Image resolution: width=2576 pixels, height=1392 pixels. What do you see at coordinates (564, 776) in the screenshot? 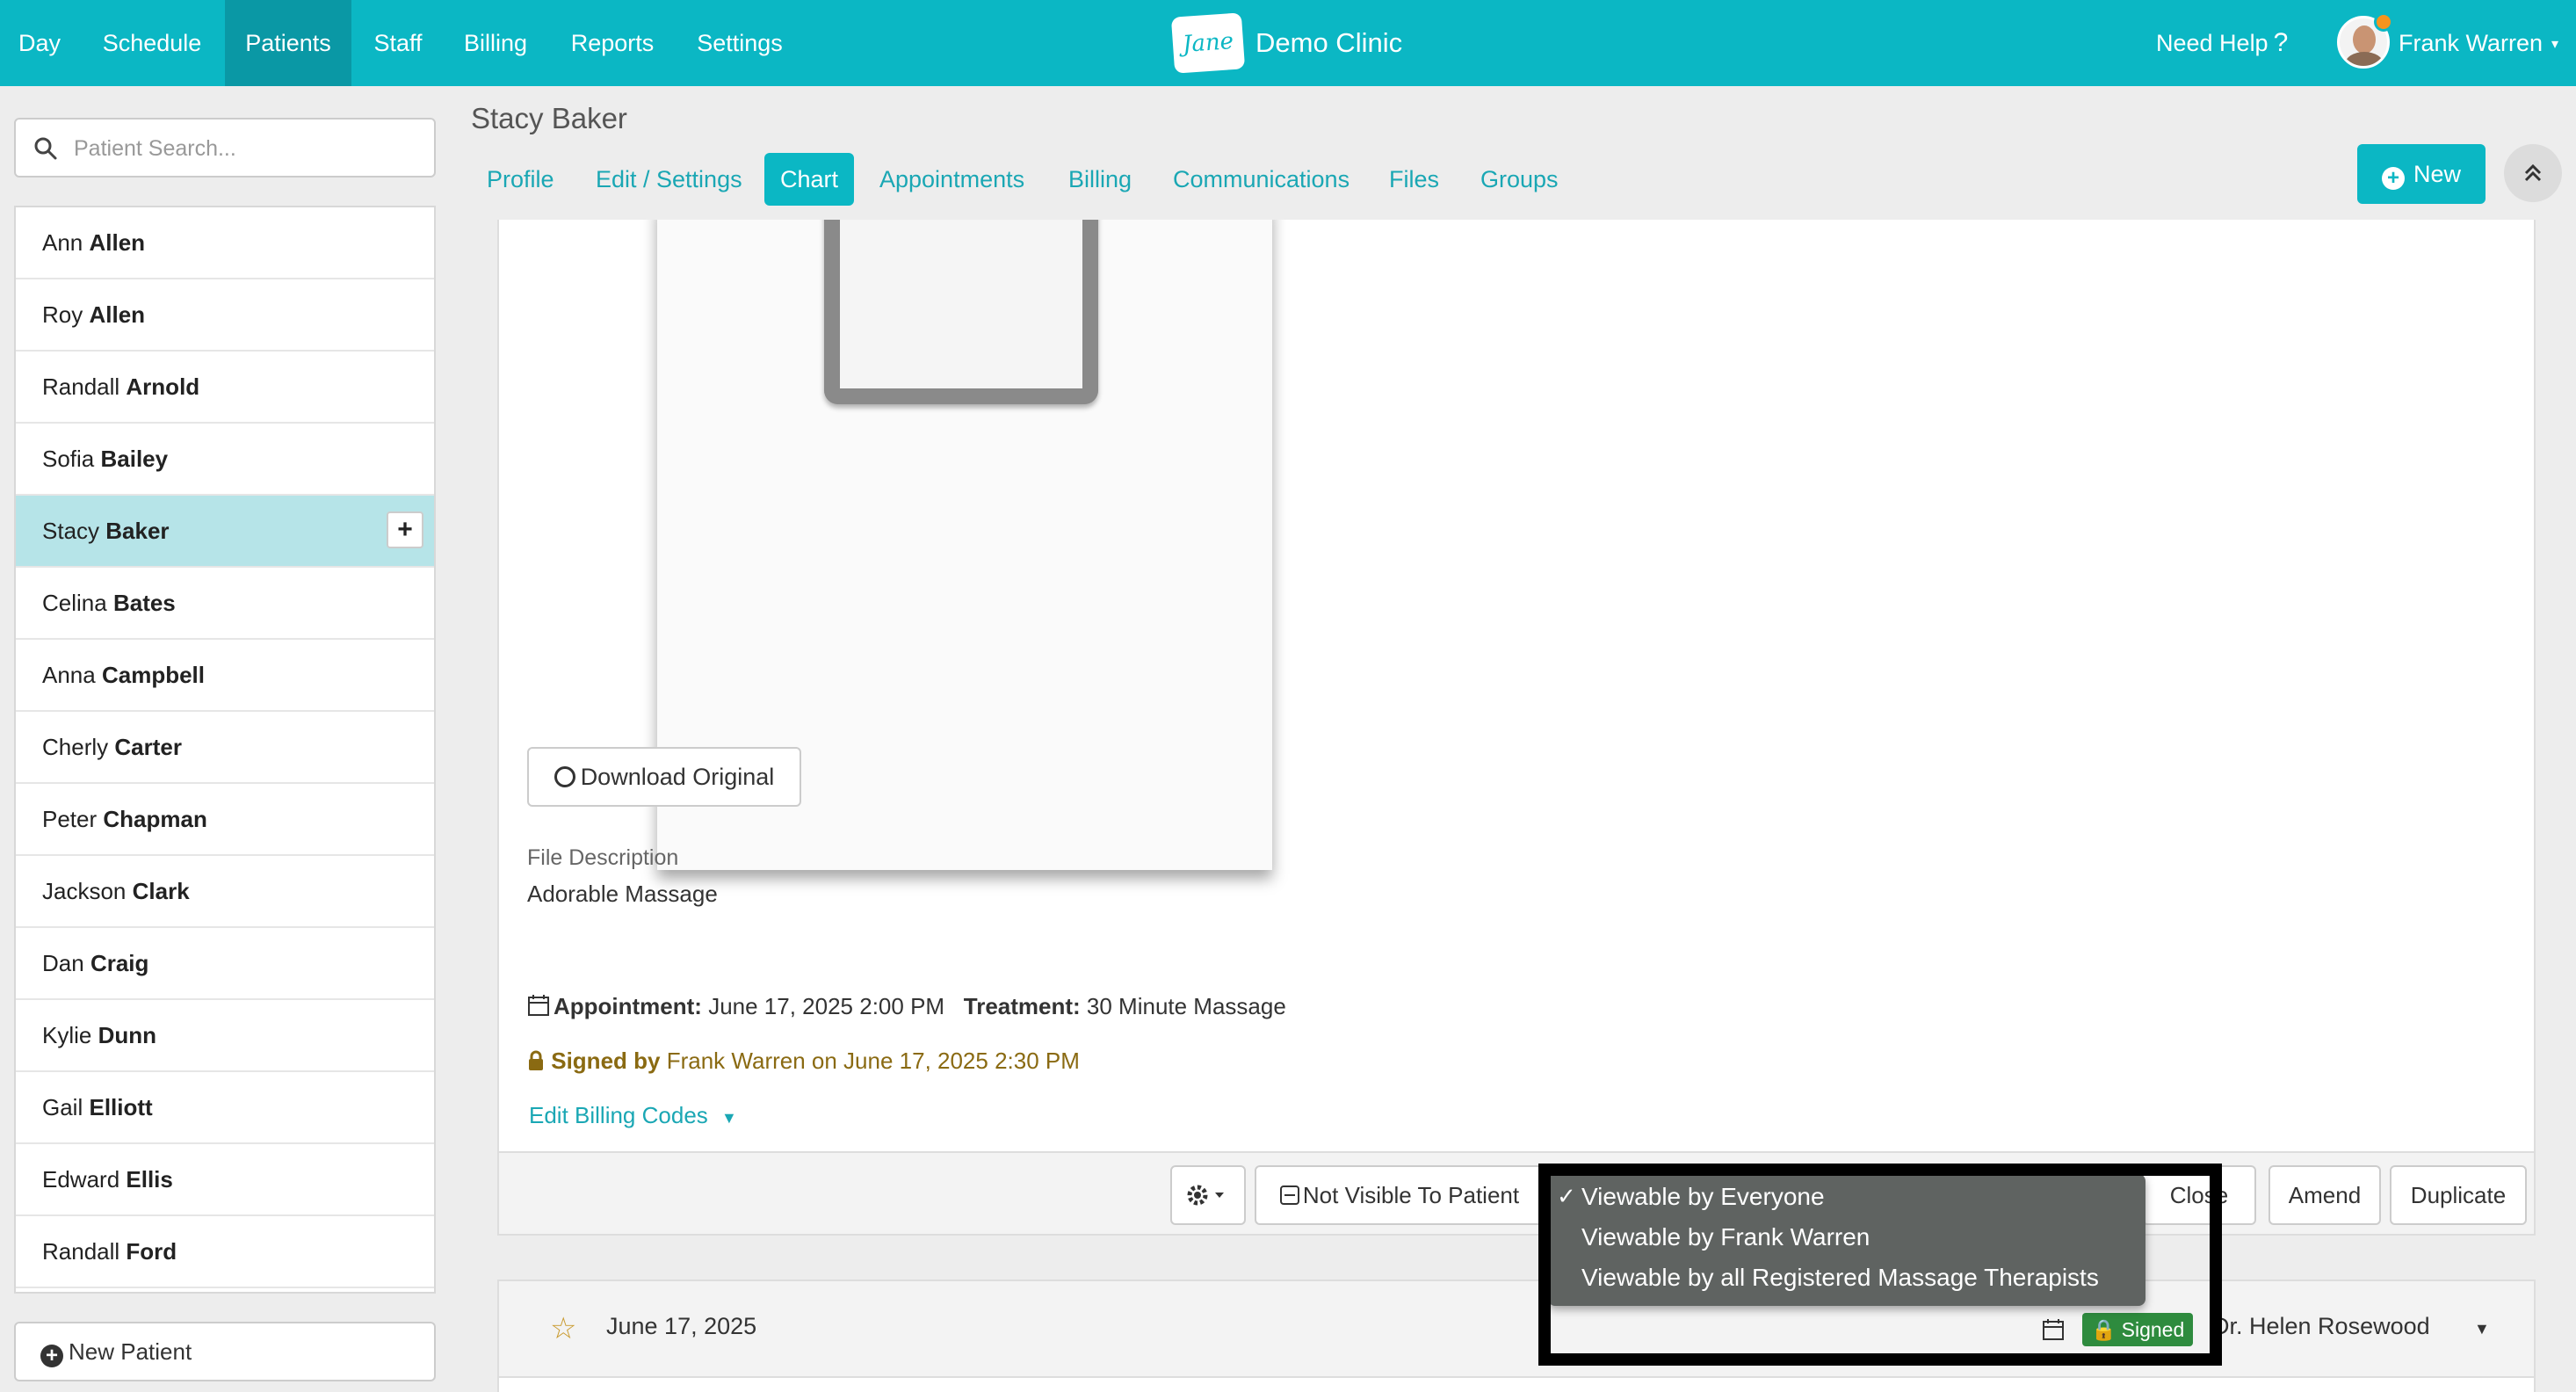
I see `download-icon` at bounding box center [564, 776].